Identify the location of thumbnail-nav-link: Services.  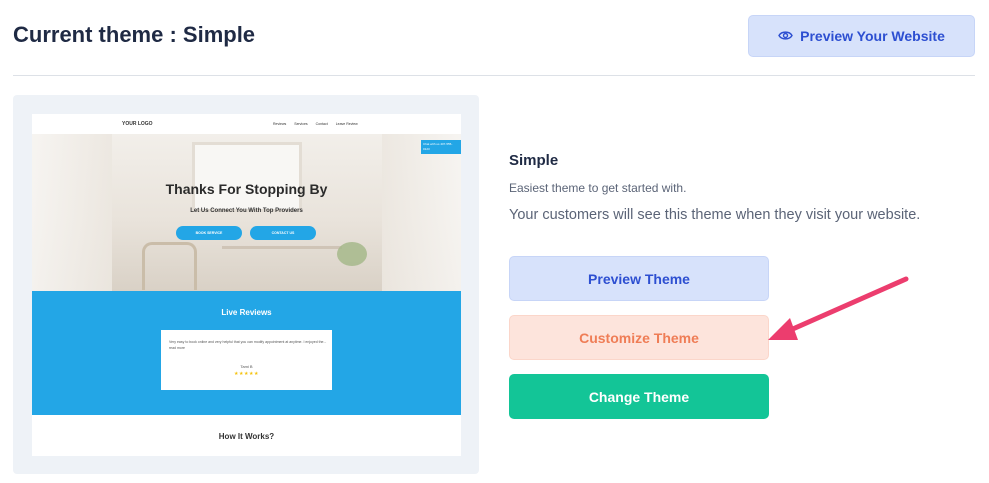
(301, 124).